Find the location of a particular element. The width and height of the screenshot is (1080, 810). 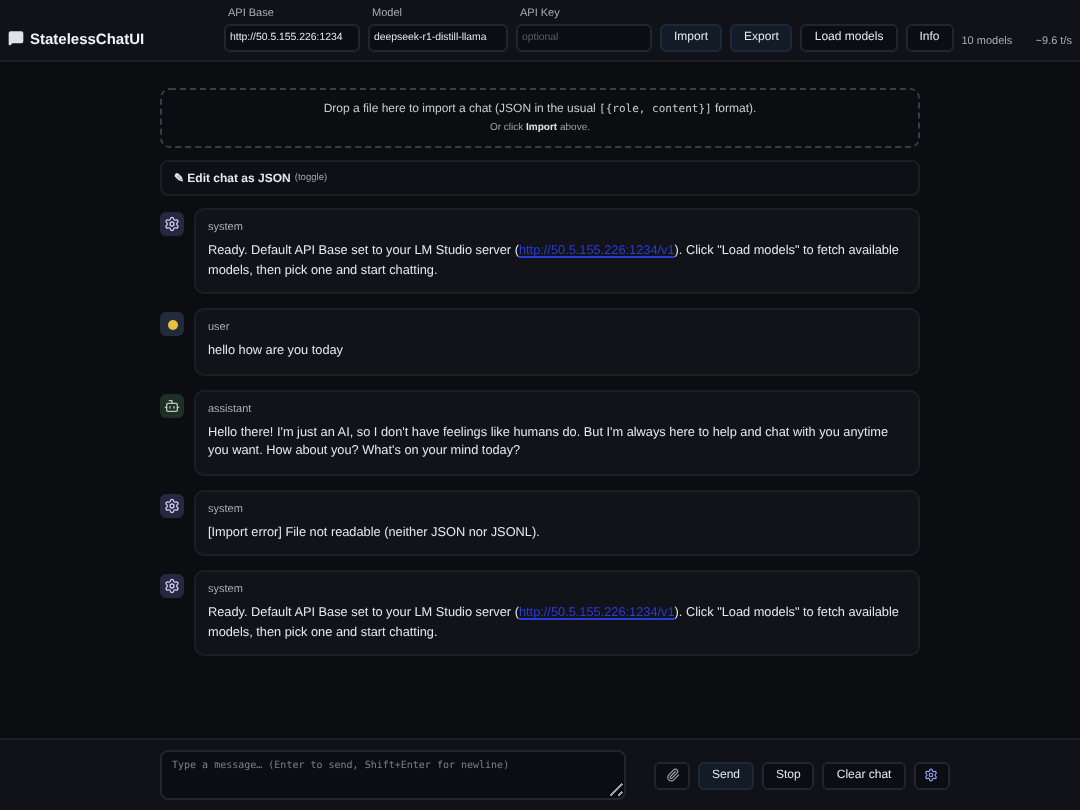

attach-button is located at coordinates (672, 775).